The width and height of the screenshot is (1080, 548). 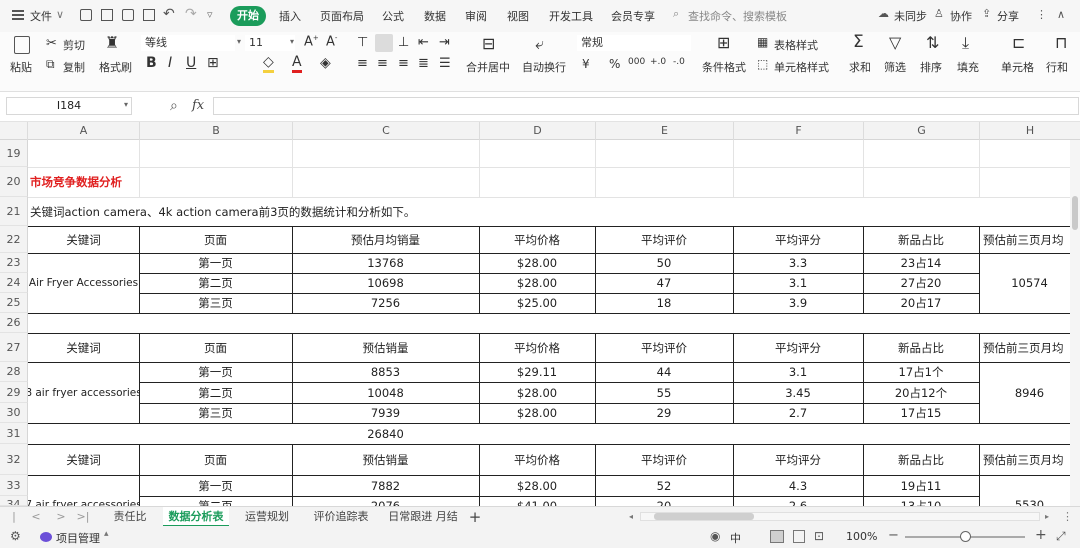 What do you see at coordinates (14, 303) in the screenshot?
I see `row-header-25: 25` at bounding box center [14, 303].